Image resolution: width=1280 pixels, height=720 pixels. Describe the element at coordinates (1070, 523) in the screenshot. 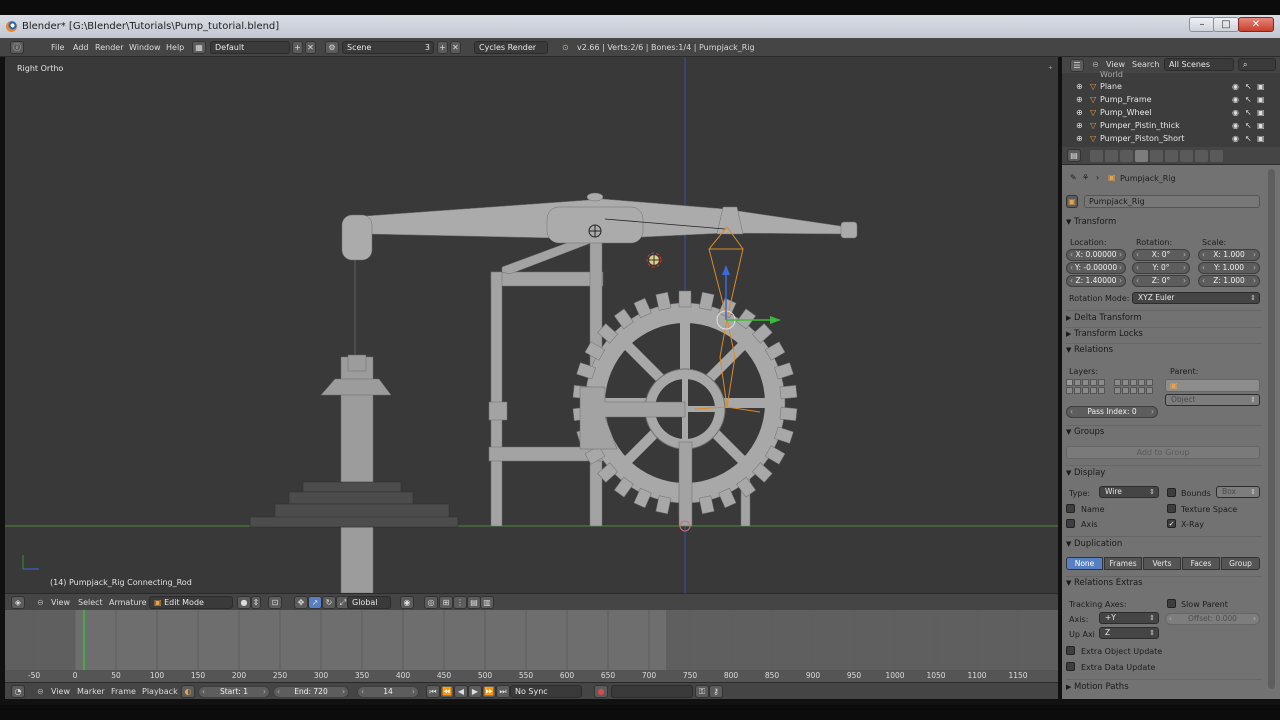

I see `axis-checkbox` at that location.